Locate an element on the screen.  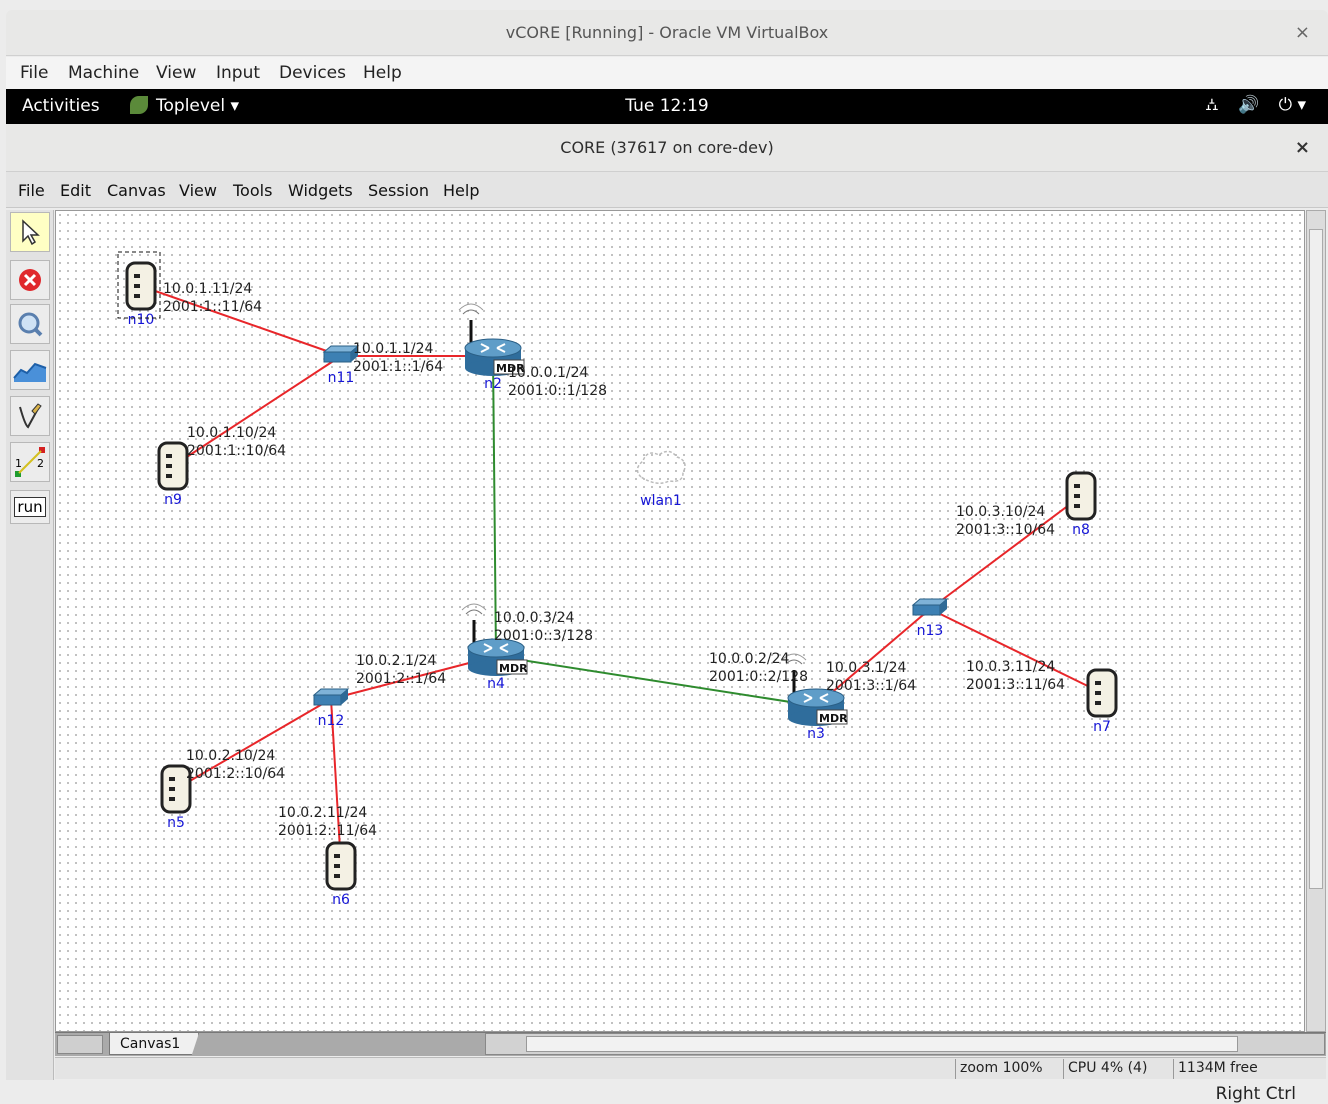
core-window-title: CORE (37617 on core-dev) is located at coordinates (667, 147).